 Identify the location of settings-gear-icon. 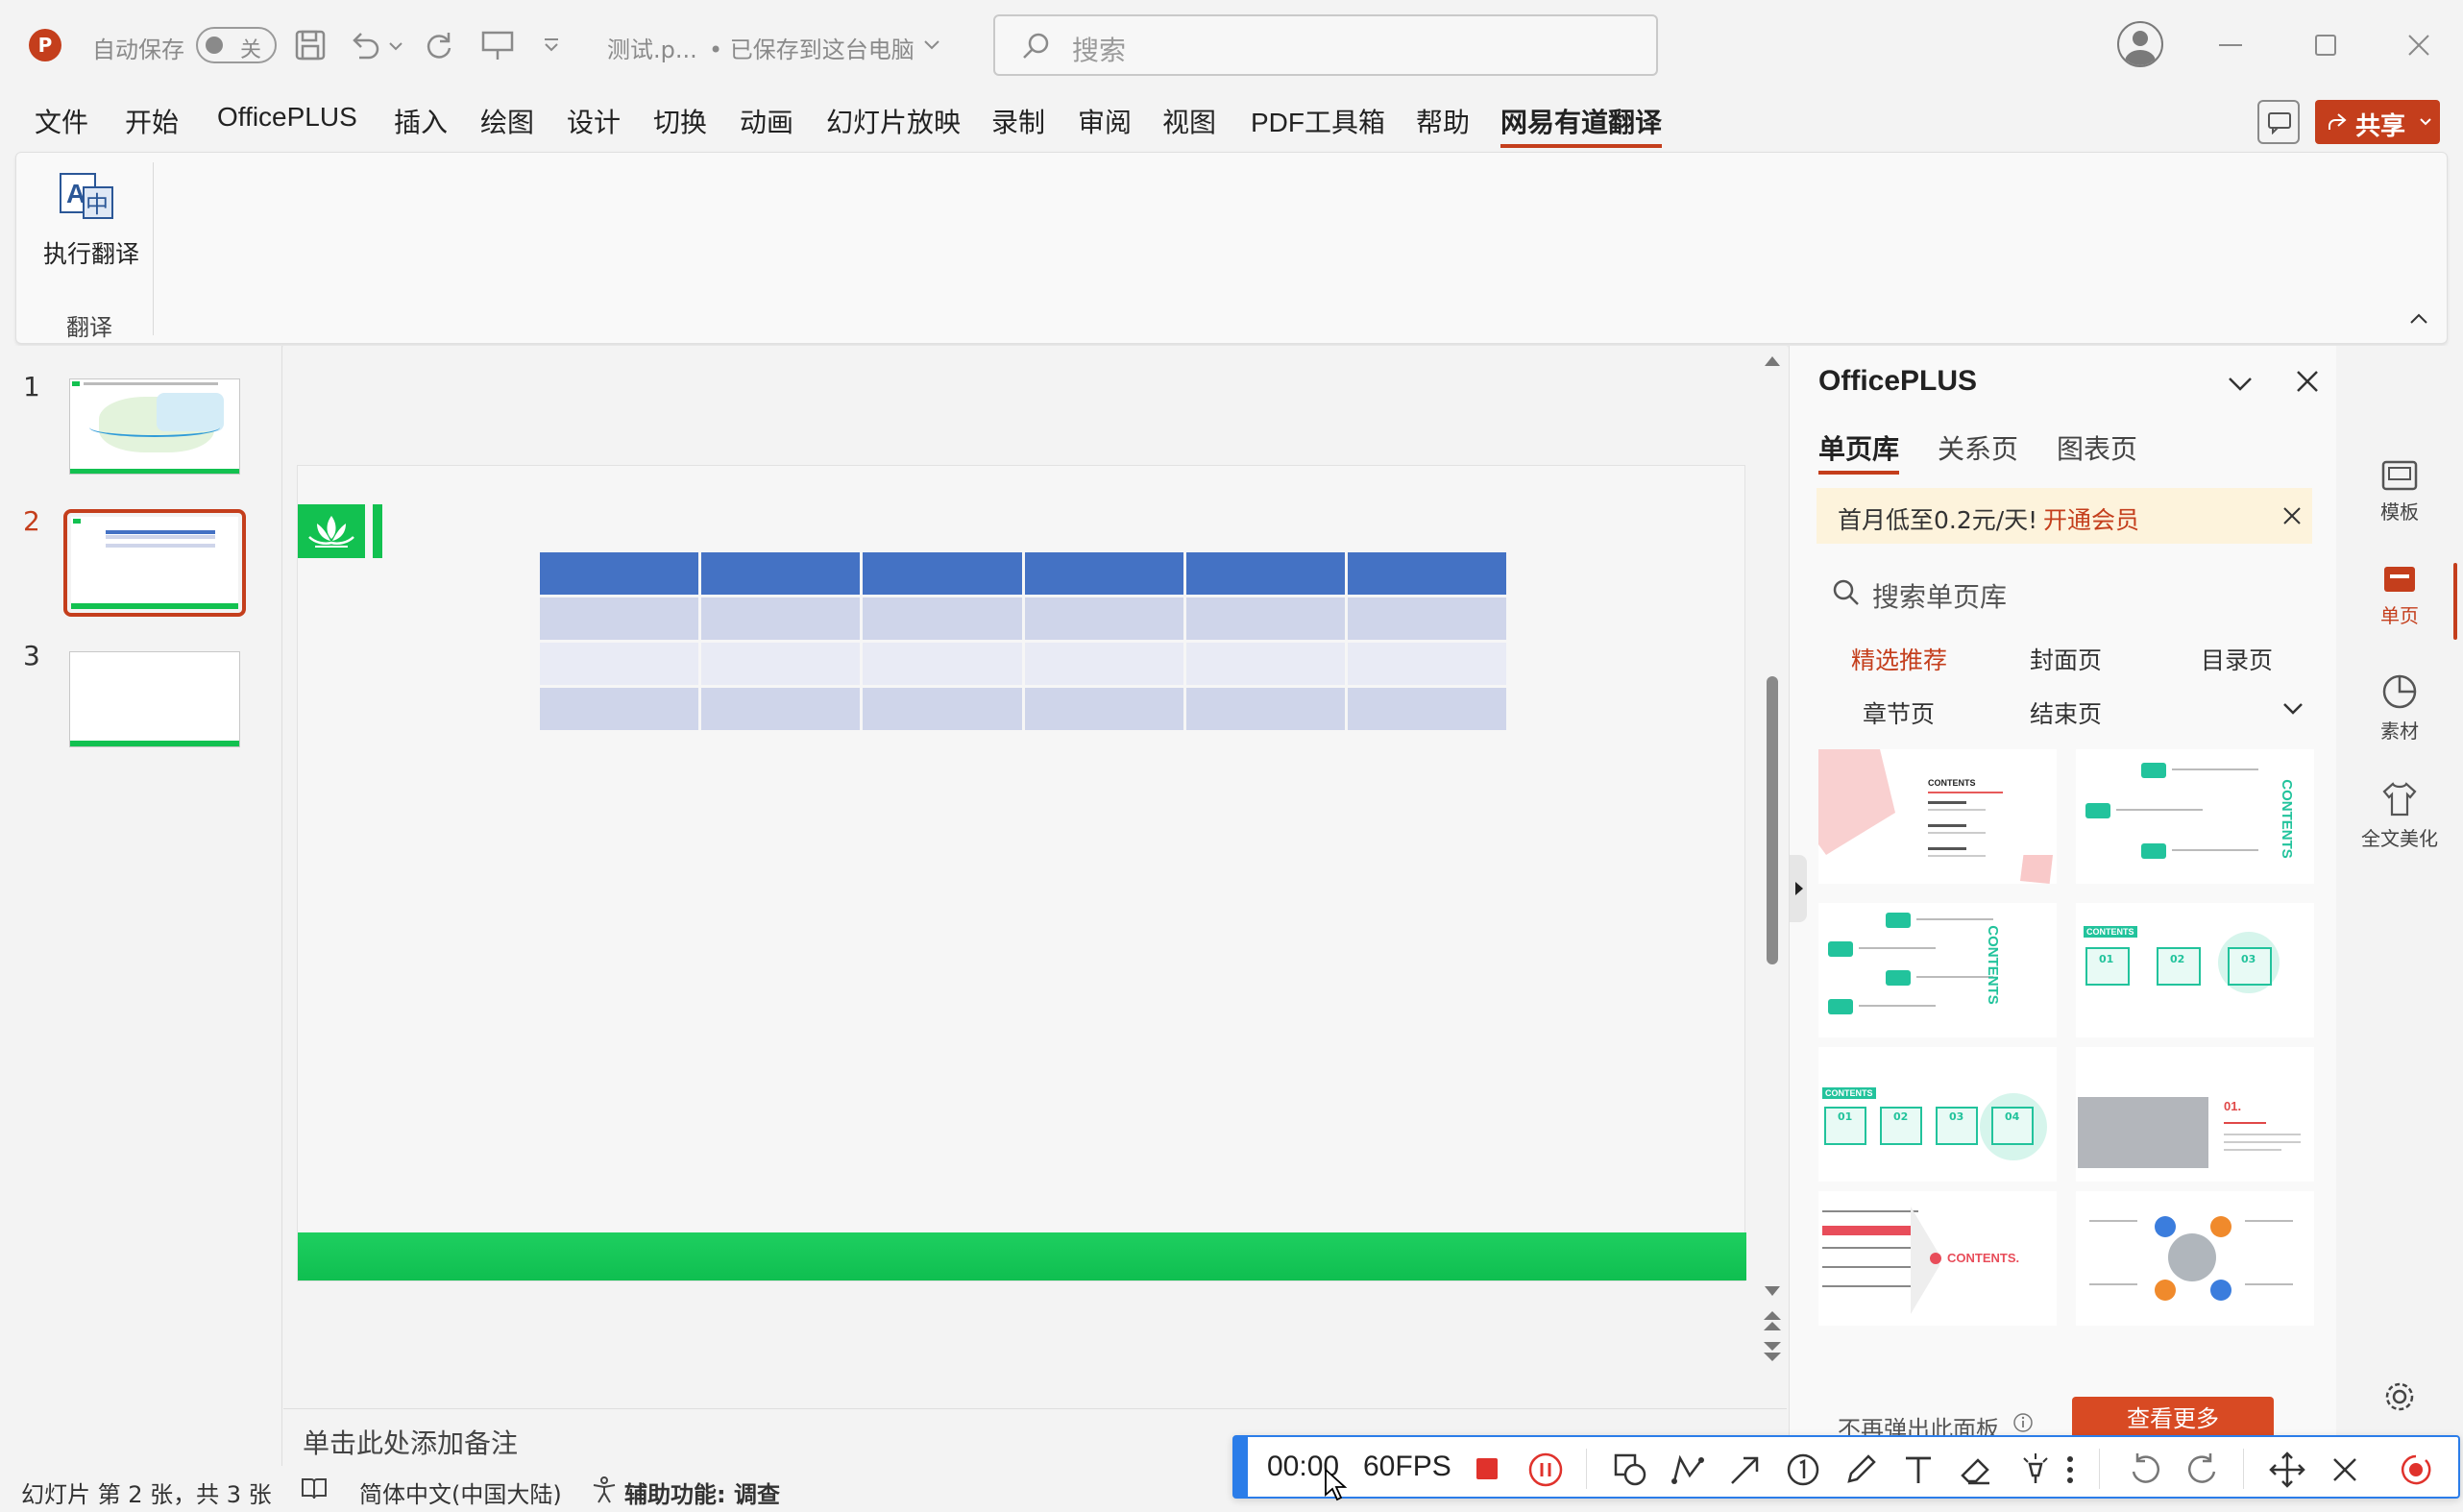
(2399, 1396).